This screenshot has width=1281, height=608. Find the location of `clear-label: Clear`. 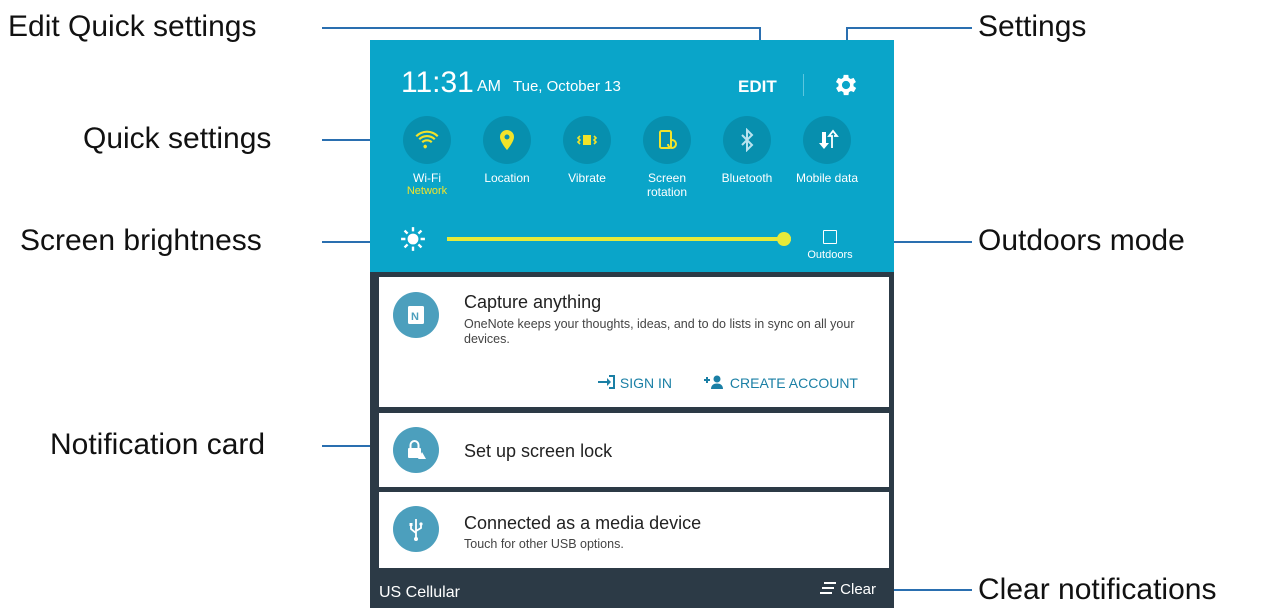

clear-label: Clear is located at coordinates (858, 589).